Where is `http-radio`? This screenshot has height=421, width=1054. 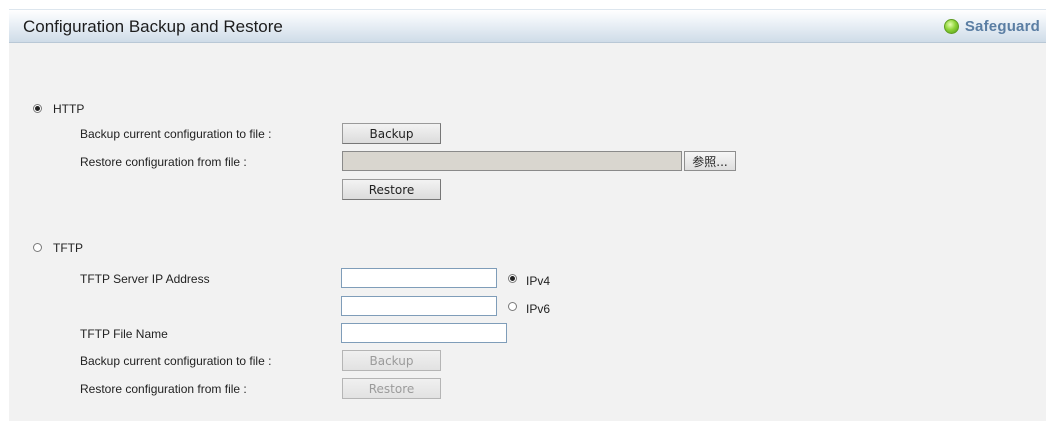 http-radio is located at coordinates (37, 108).